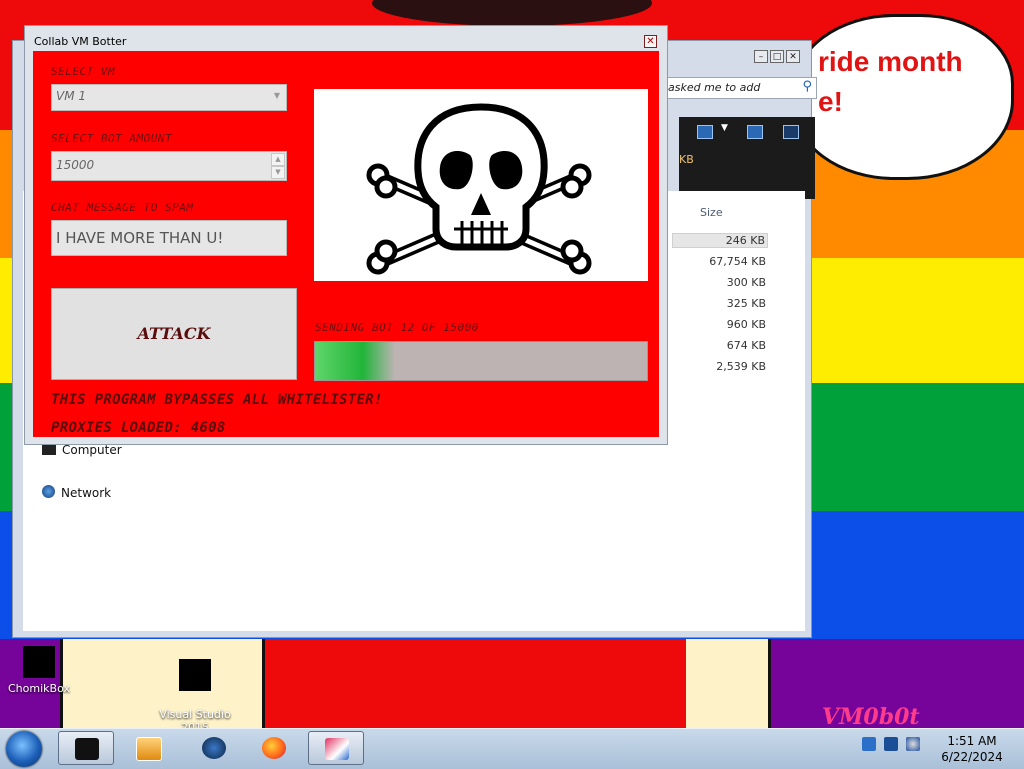 The width and height of the screenshot is (1024, 769). Describe the element at coordinates (747, 158) in the screenshot. I see `explorer-toolbar: ▼ KB` at that location.